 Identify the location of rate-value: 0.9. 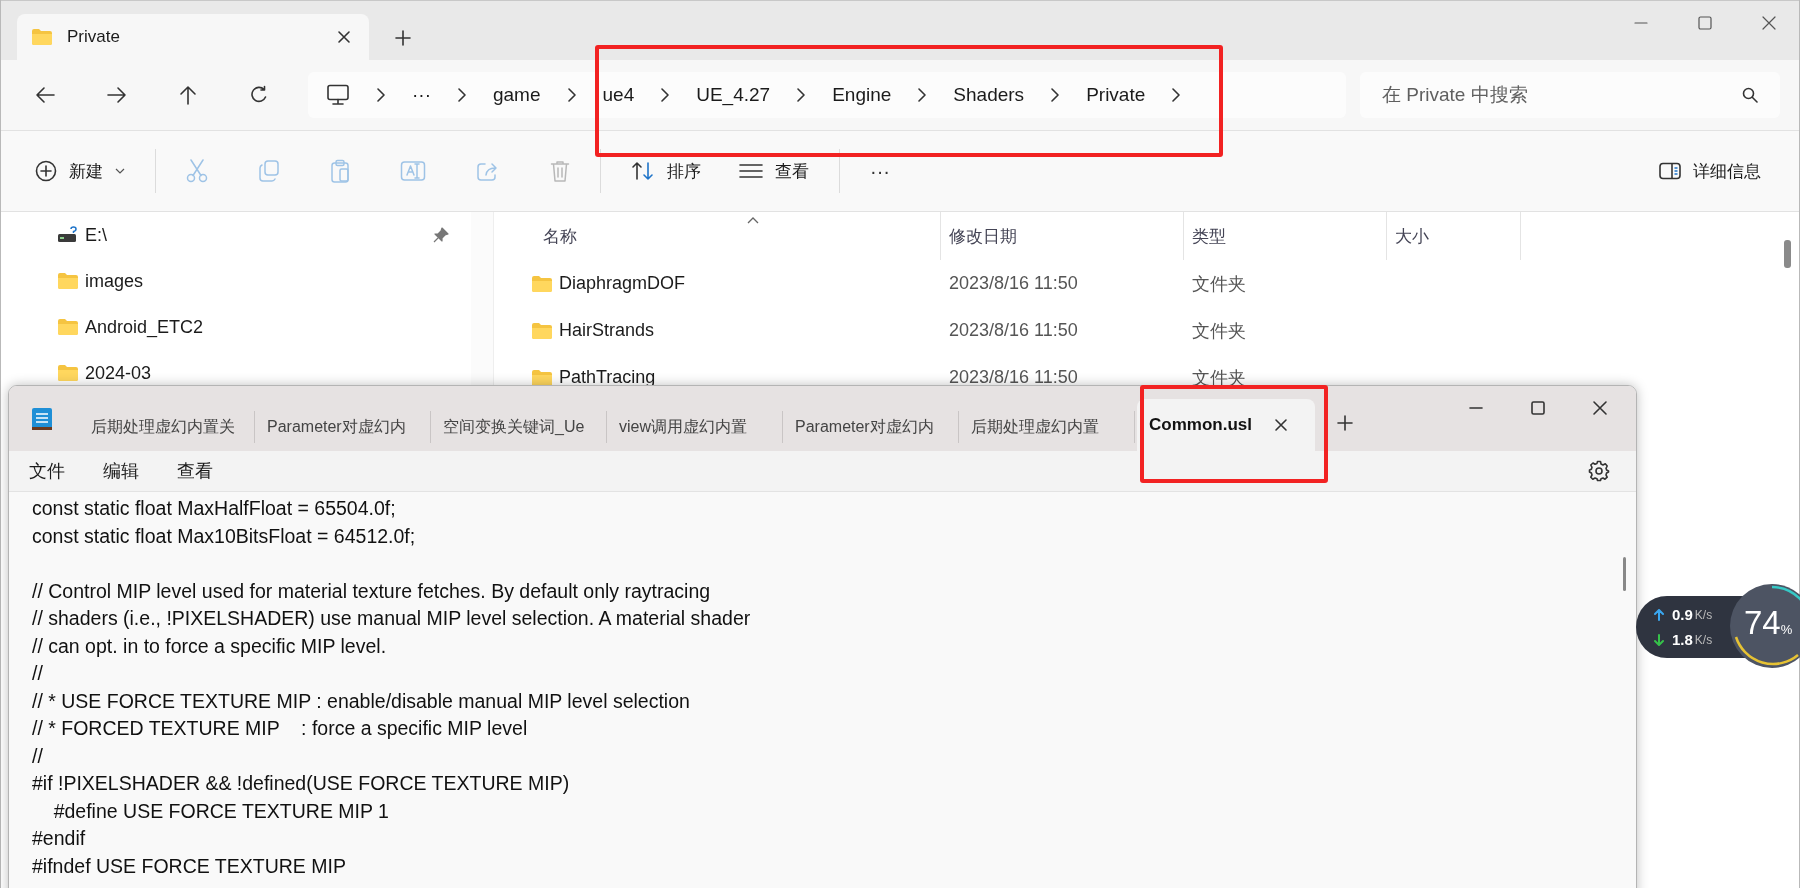
(1682, 614).